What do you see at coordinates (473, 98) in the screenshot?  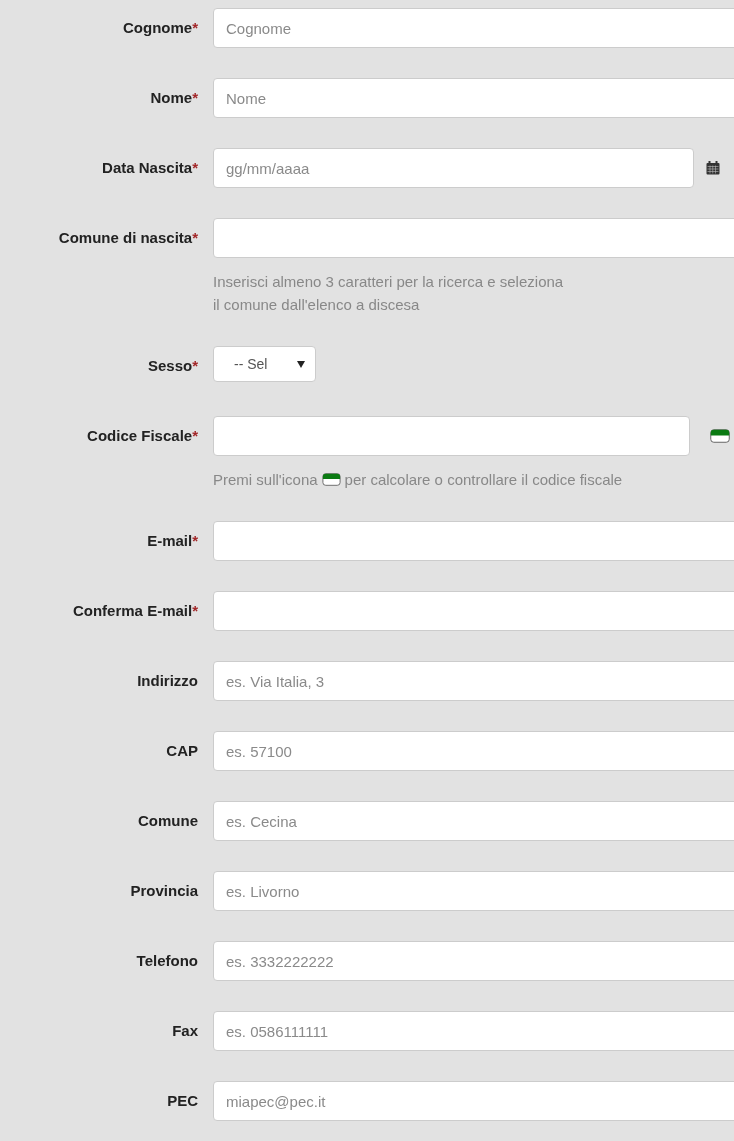 I see `input-field: Nome` at bounding box center [473, 98].